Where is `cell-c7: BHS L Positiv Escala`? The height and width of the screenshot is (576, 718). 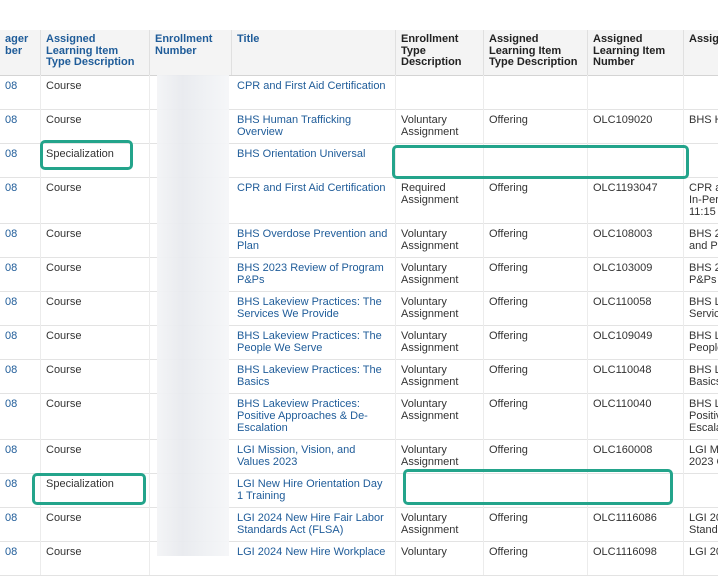
cell-c7: BHS L Positiv Escala is located at coordinates (701, 416).